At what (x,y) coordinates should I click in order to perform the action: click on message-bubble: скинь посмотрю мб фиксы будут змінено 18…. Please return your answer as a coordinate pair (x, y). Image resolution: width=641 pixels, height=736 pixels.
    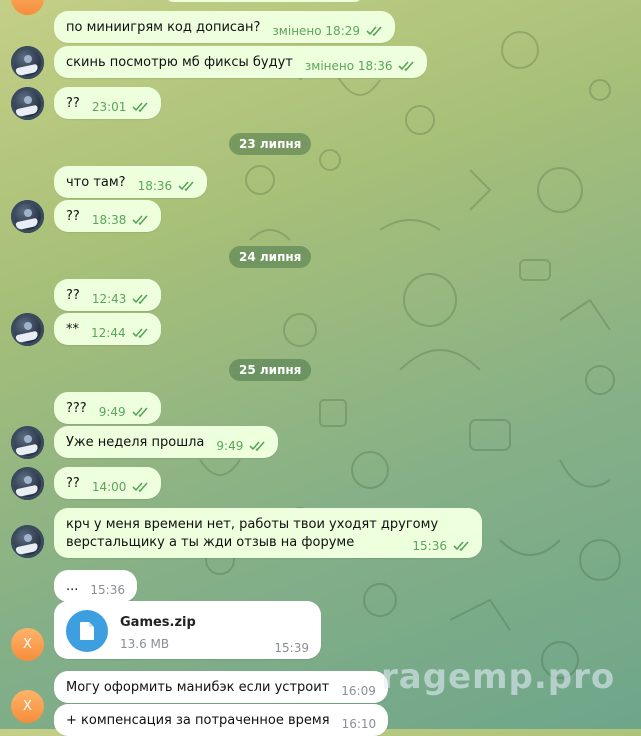
    Looking at the image, I should click on (241, 62).